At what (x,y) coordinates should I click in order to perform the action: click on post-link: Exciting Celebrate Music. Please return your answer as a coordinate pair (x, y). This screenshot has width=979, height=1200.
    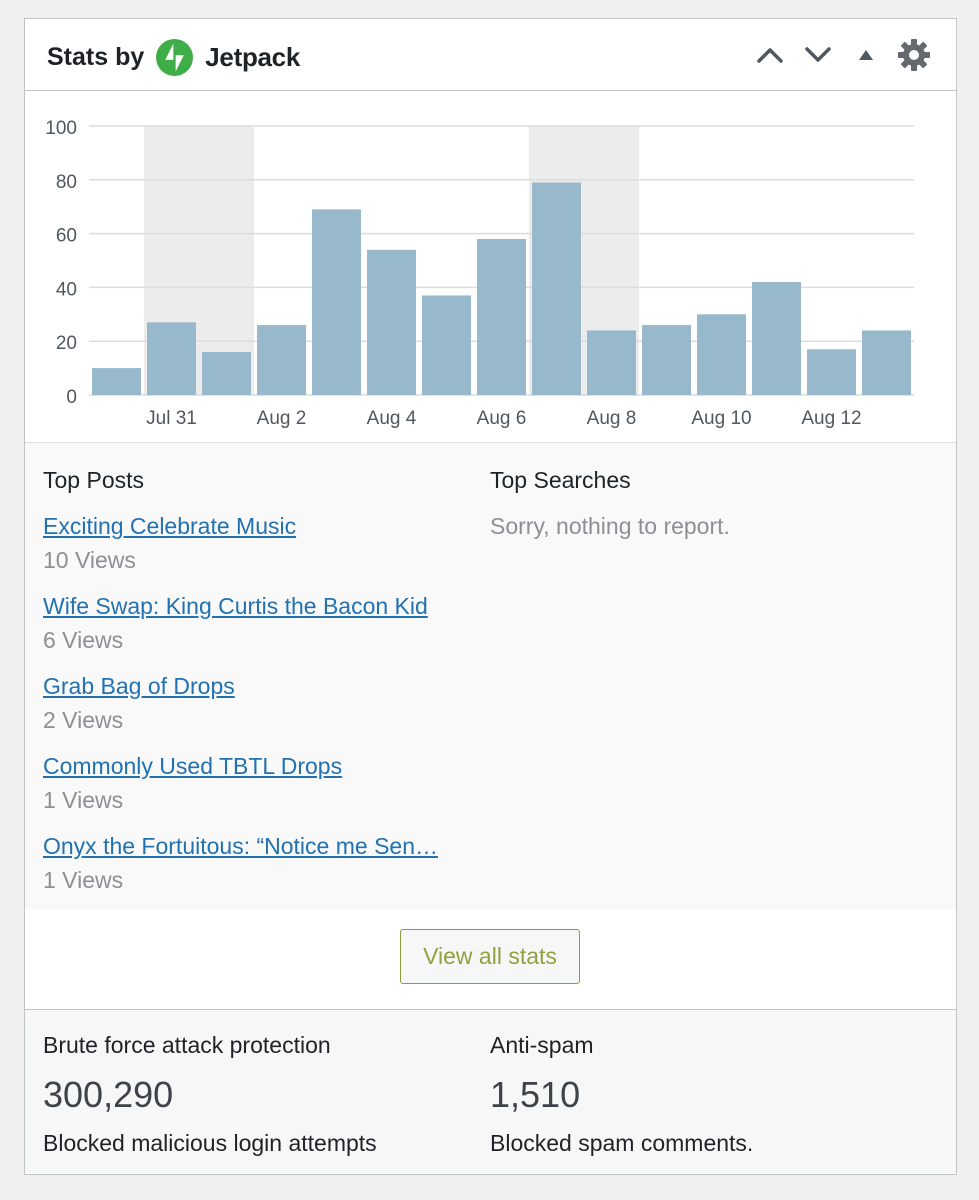
    Looking at the image, I should click on (253, 526).